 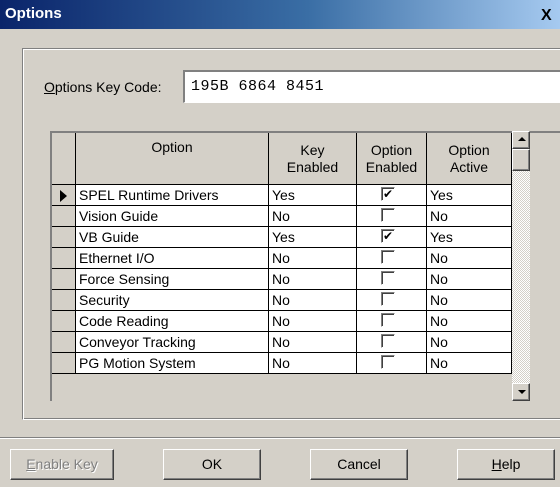 I want to click on cell-option: Code Reading, so click(x=172, y=321).